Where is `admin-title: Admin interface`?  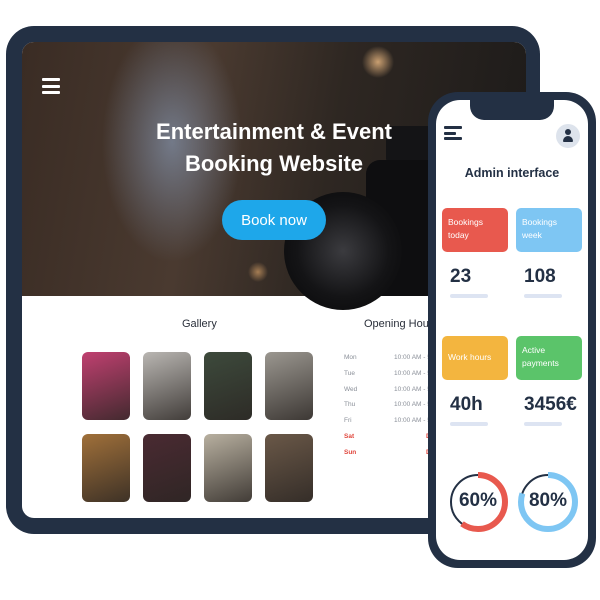
admin-title: Admin interface is located at coordinates (512, 173).